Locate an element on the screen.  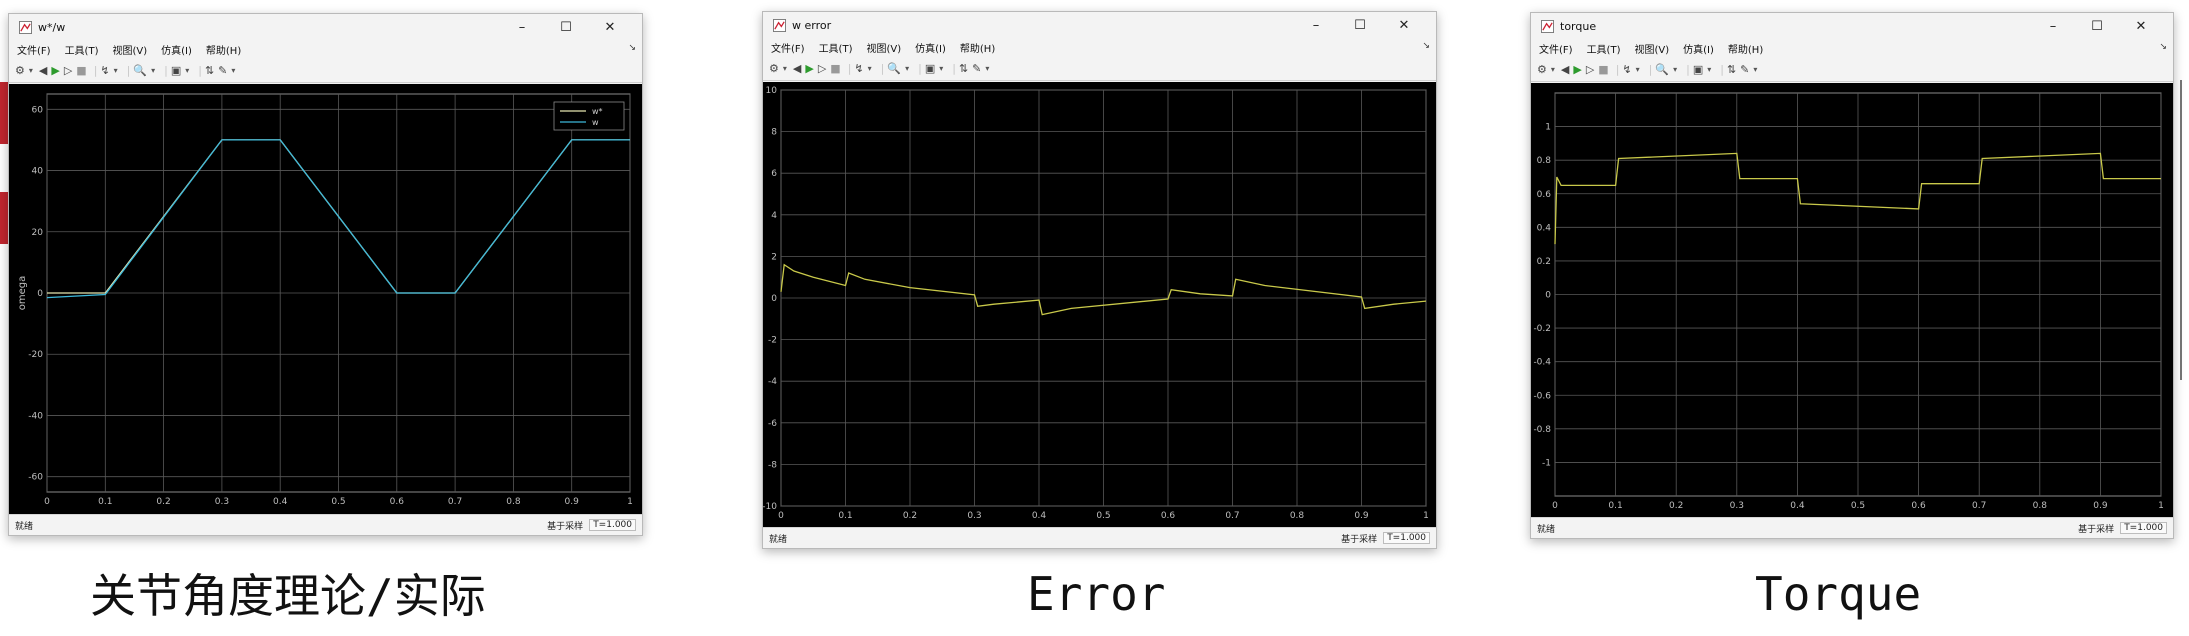
y-tick-label: -20 is located at coordinates (35, 355).